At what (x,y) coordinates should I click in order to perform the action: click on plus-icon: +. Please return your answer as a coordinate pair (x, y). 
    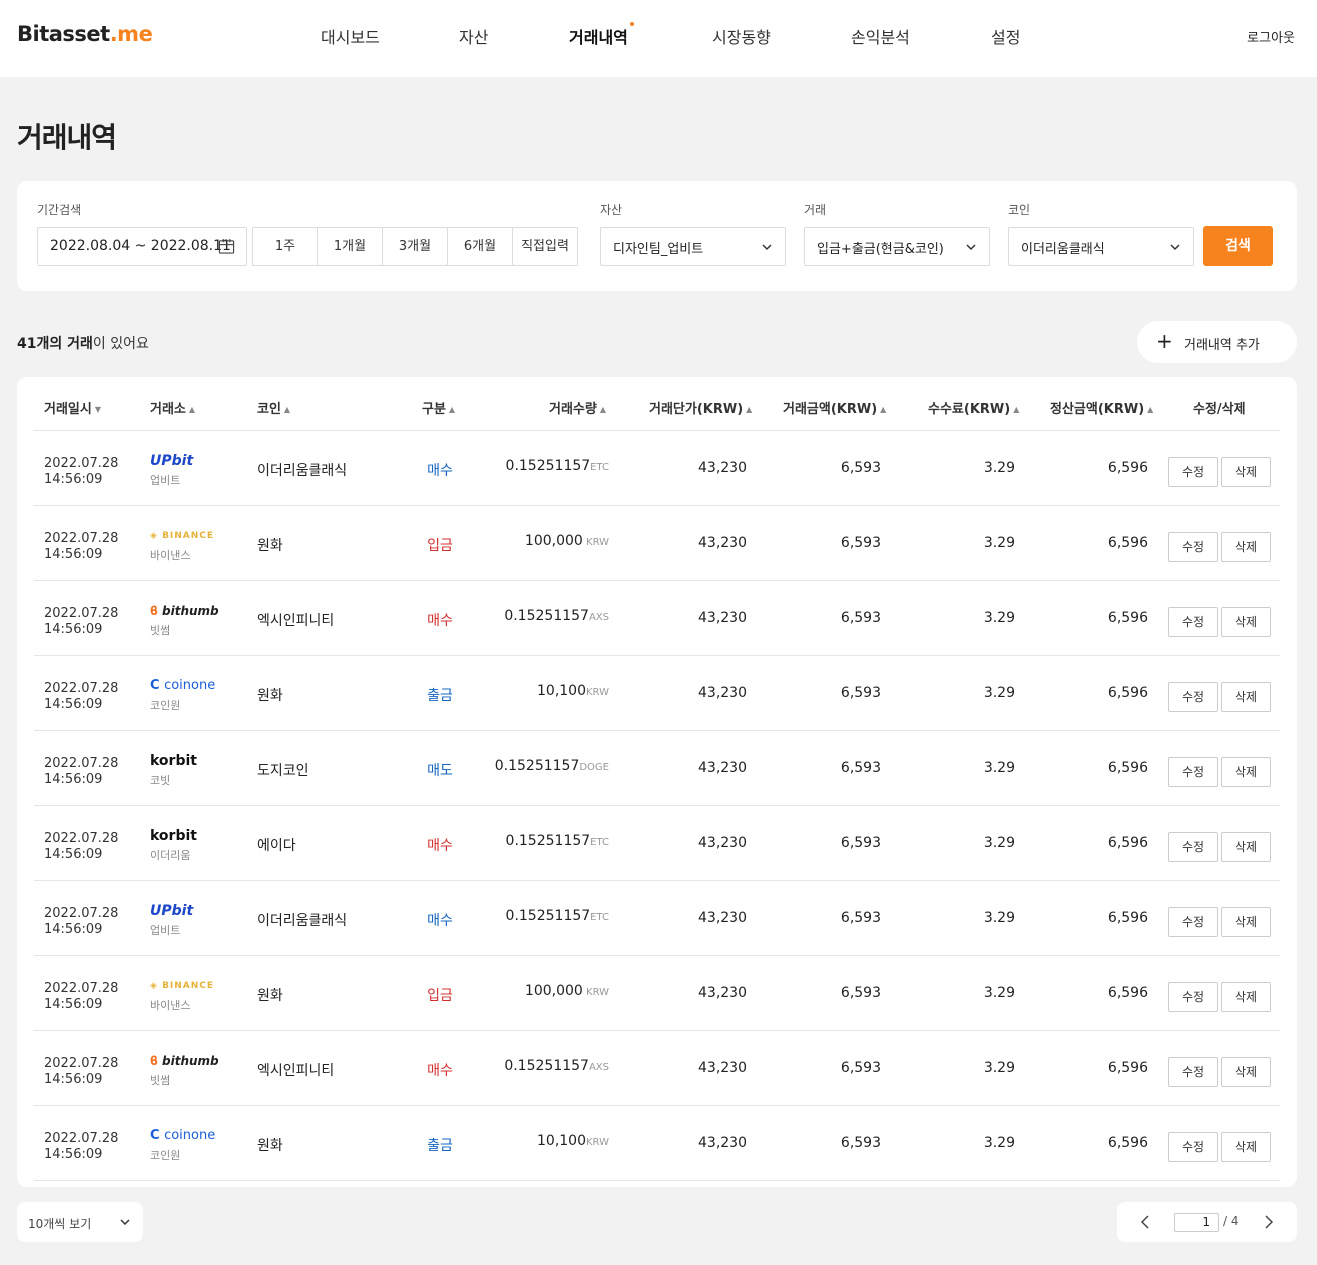
    Looking at the image, I should click on (1164, 341).